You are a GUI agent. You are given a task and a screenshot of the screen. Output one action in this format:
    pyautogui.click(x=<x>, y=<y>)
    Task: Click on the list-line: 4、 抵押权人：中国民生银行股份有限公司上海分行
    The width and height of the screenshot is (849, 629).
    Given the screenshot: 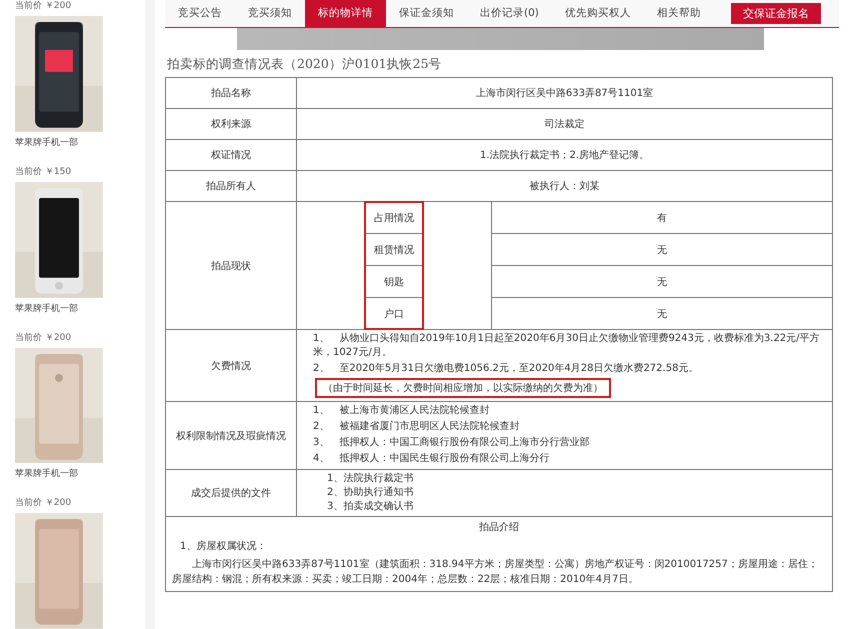 What is the action you would take?
    pyautogui.click(x=431, y=459)
    